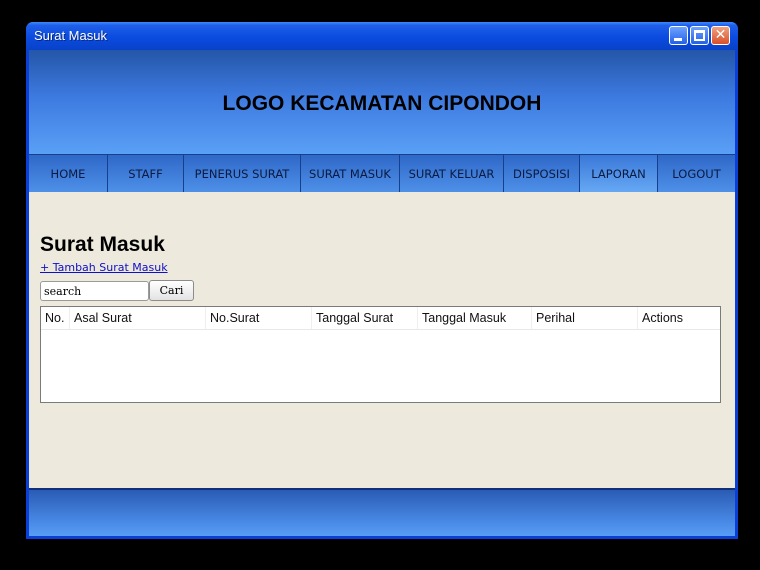 Image resolution: width=760 pixels, height=570 pixels. Describe the element at coordinates (94, 291) in the screenshot. I see `search-input` at that location.